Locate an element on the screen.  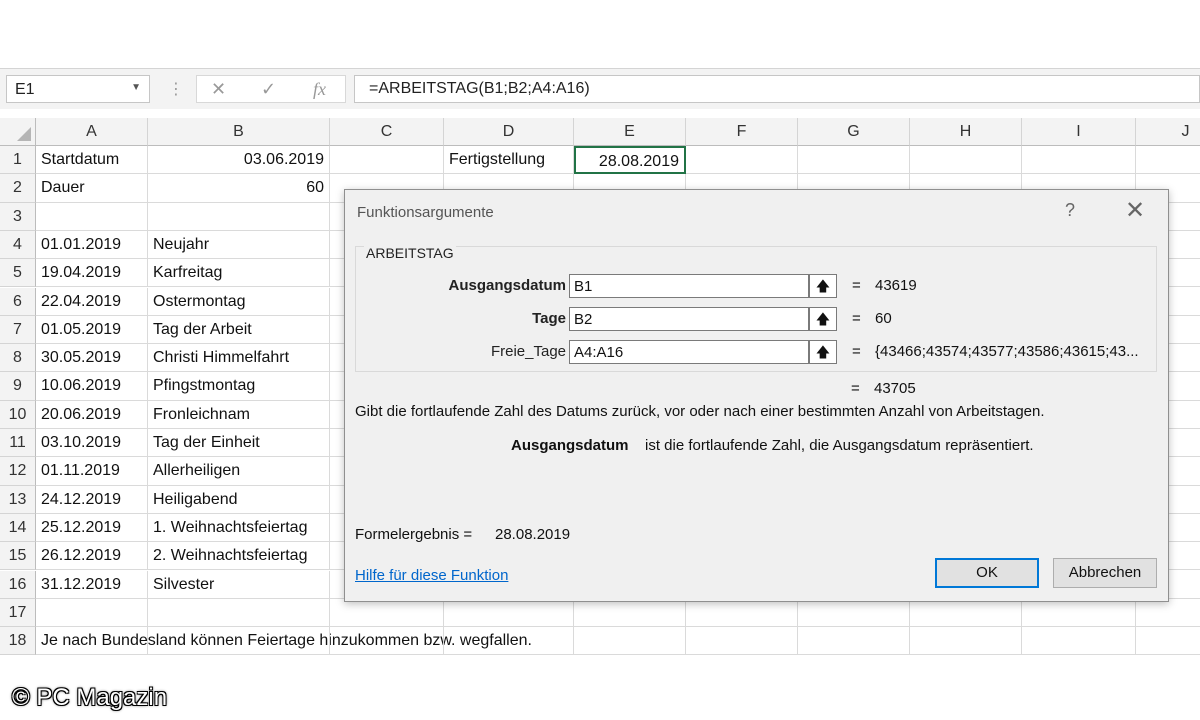
row-header-18: 18 is located at coordinates (18, 641).